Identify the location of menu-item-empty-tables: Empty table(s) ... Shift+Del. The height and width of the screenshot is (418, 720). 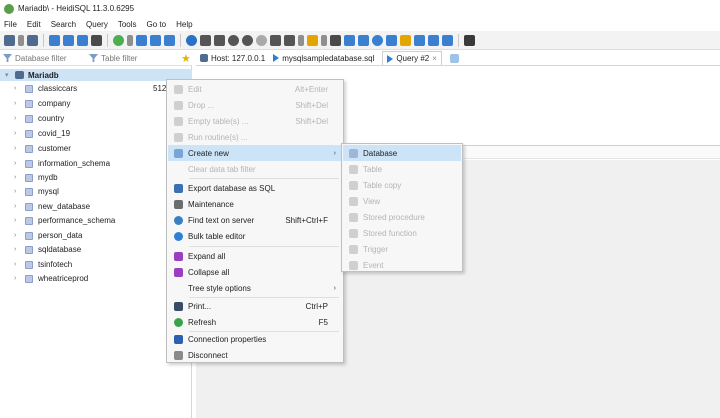
(255, 121).